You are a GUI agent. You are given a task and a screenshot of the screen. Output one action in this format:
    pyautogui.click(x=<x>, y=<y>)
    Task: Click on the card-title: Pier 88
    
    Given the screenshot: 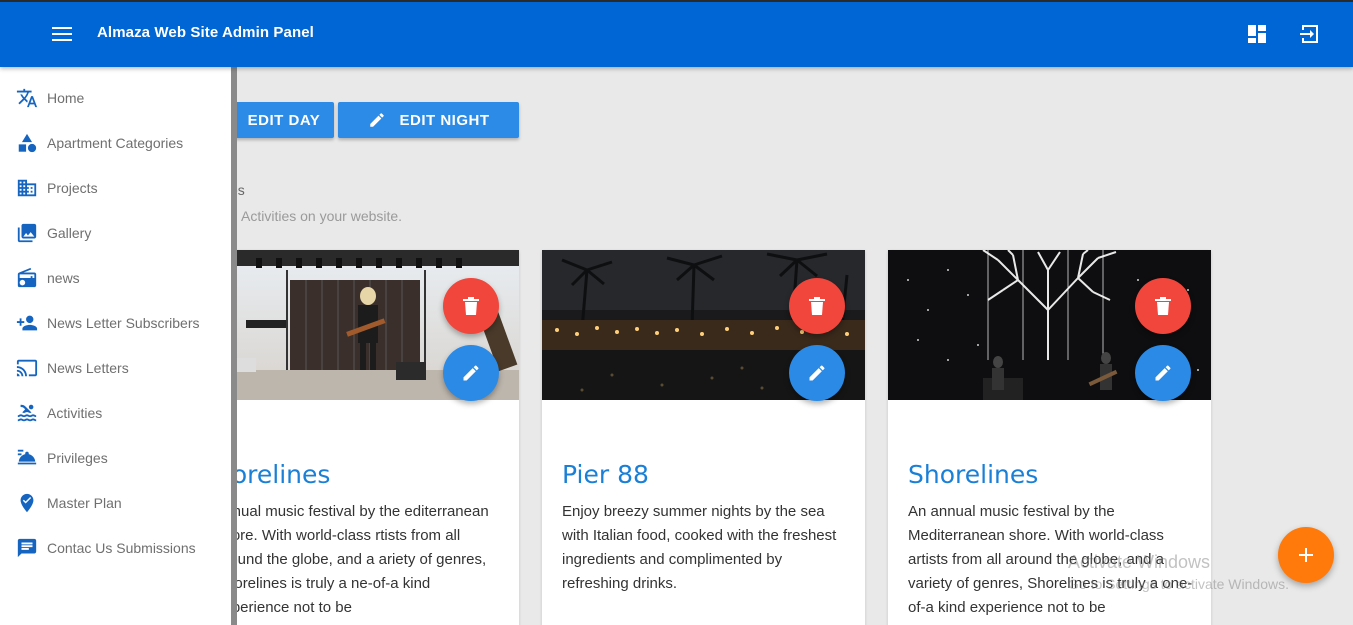 What is the action you would take?
    pyautogui.click(x=605, y=474)
    